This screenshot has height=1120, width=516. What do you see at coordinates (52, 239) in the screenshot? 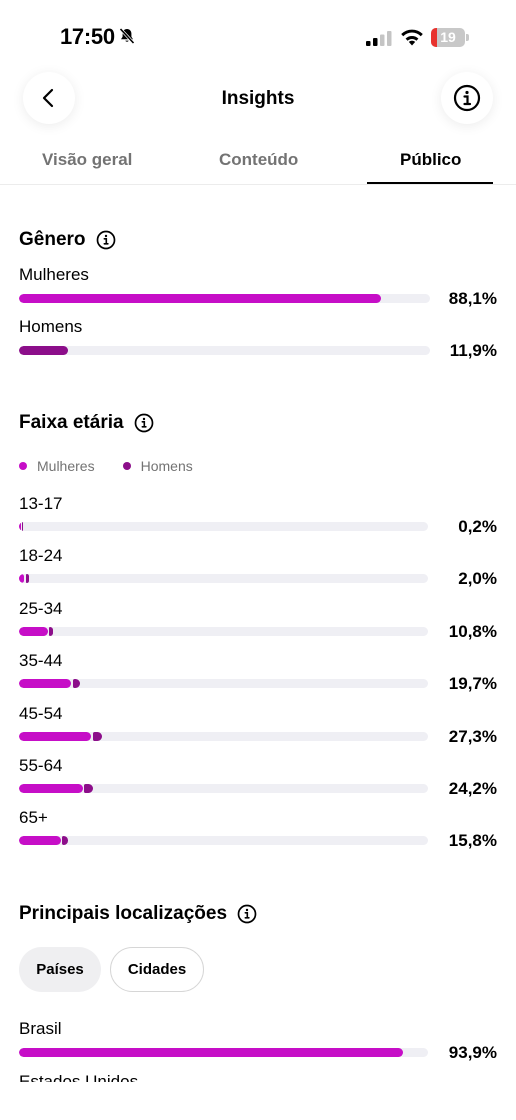
I see `gender-title-text: Gênero` at bounding box center [52, 239].